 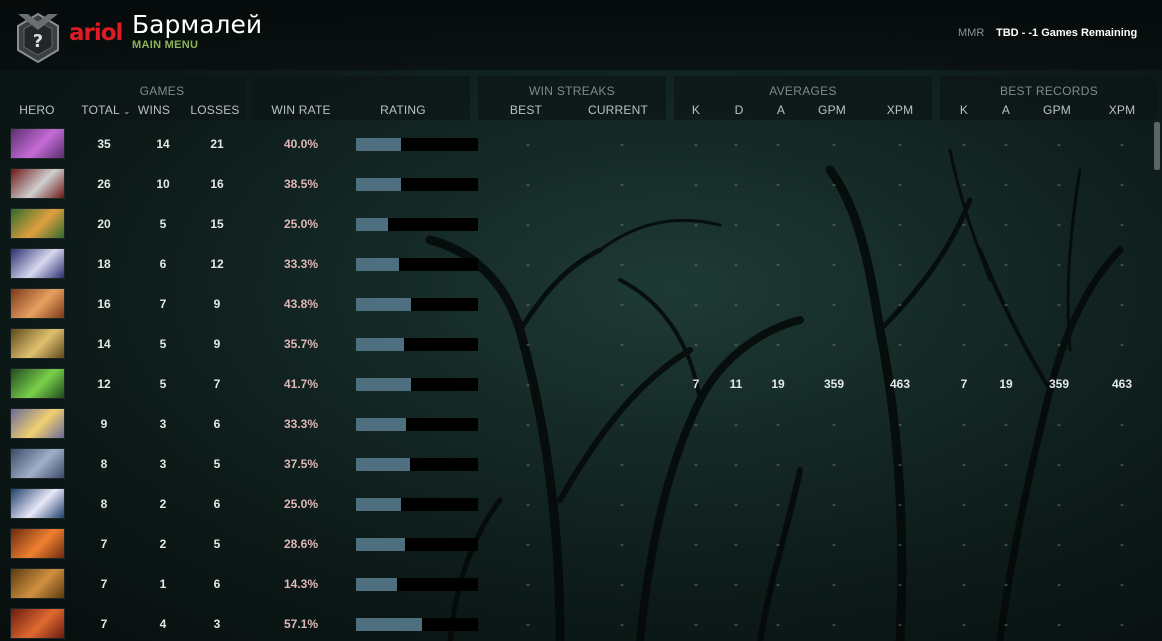 What do you see at coordinates (37, 383) in the screenshot?
I see `hero-portrait-green-assassin` at bounding box center [37, 383].